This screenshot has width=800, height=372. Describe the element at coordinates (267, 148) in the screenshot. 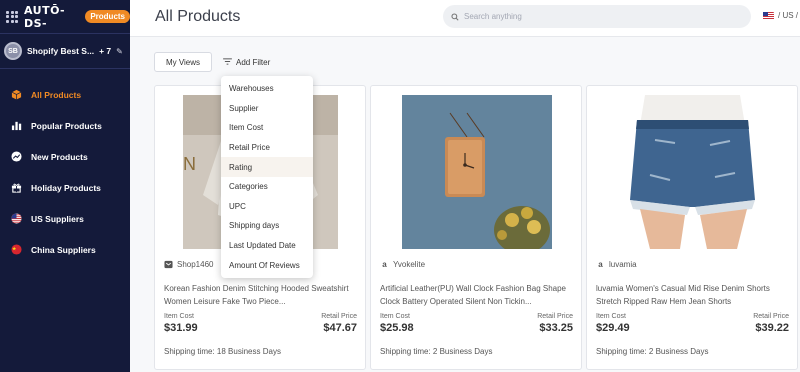

I see `filter-option-retail-price: Retail Price` at that location.